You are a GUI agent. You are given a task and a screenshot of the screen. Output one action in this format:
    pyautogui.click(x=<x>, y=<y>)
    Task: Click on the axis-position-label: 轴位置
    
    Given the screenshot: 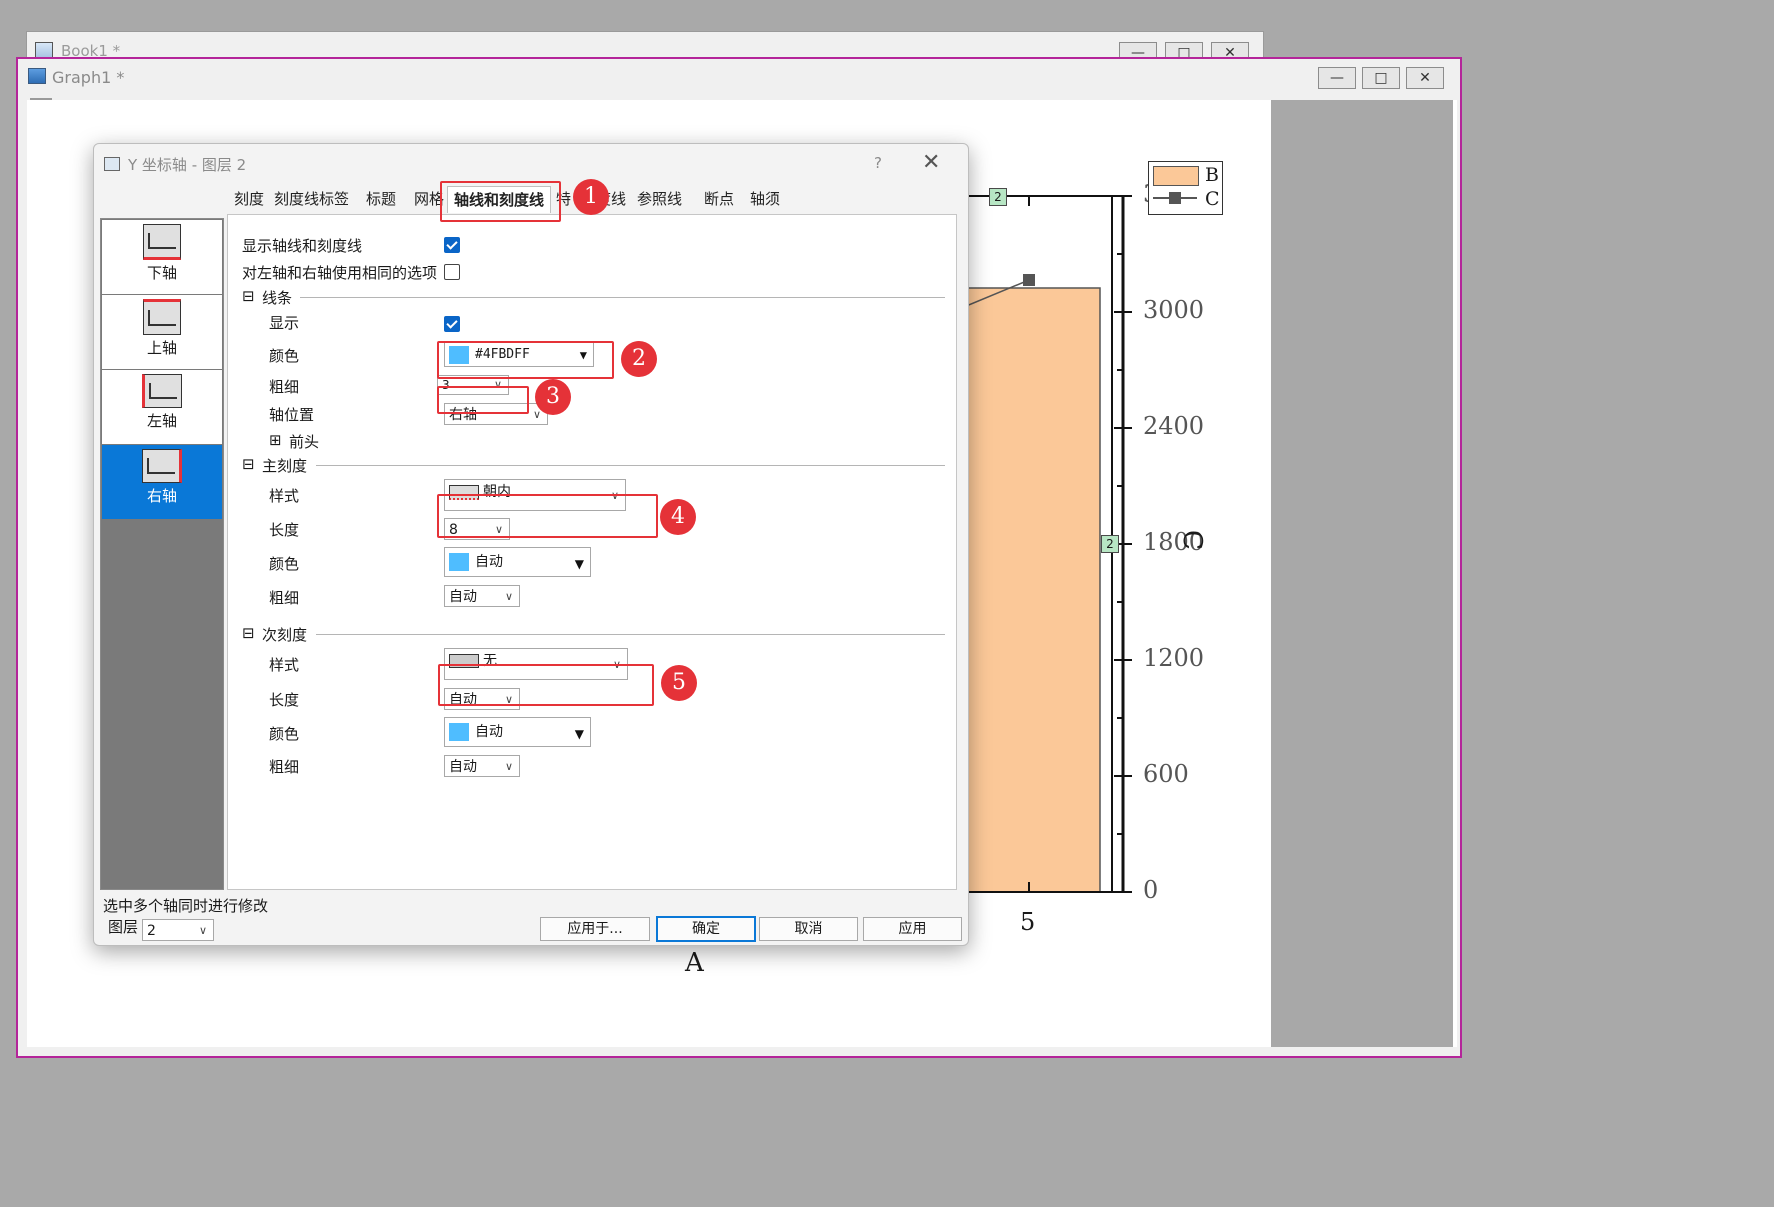 What is the action you would take?
    pyautogui.click(x=292, y=415)
    